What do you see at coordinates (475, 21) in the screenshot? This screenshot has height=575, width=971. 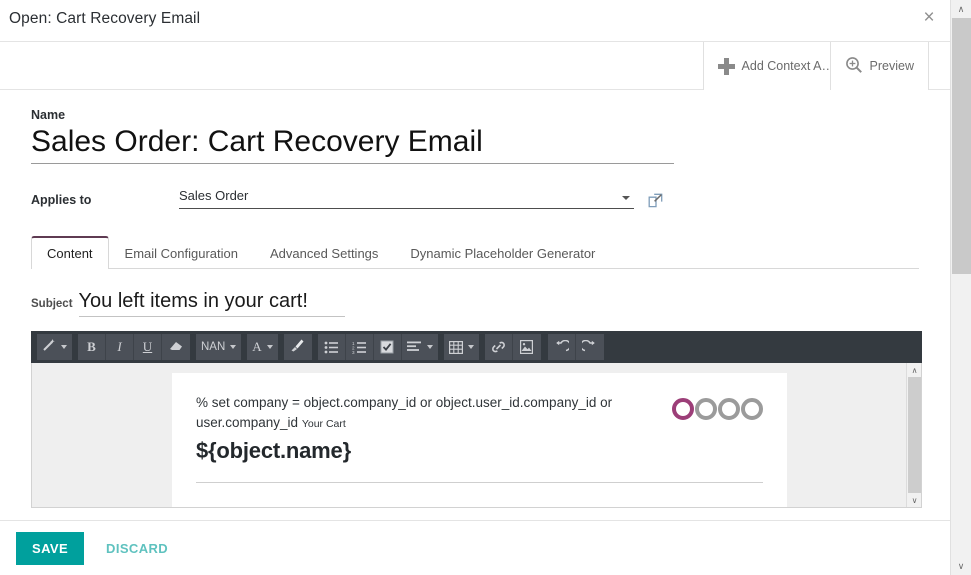 I see `dialog-header: Open: Cart Recovery Email ×` at bounding box center [475, 21].